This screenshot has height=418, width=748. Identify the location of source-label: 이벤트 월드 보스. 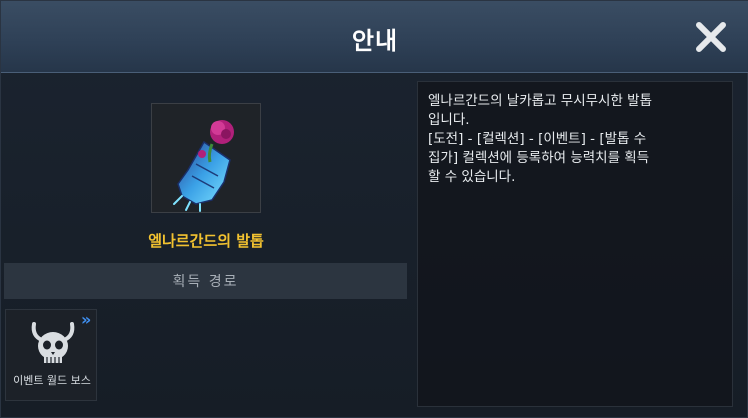
(52, 380).